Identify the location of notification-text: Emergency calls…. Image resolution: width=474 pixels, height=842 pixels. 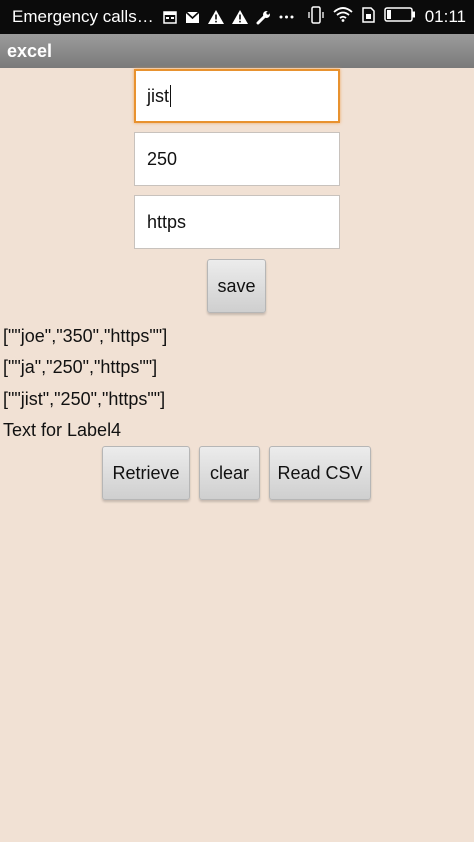
(83, 16).